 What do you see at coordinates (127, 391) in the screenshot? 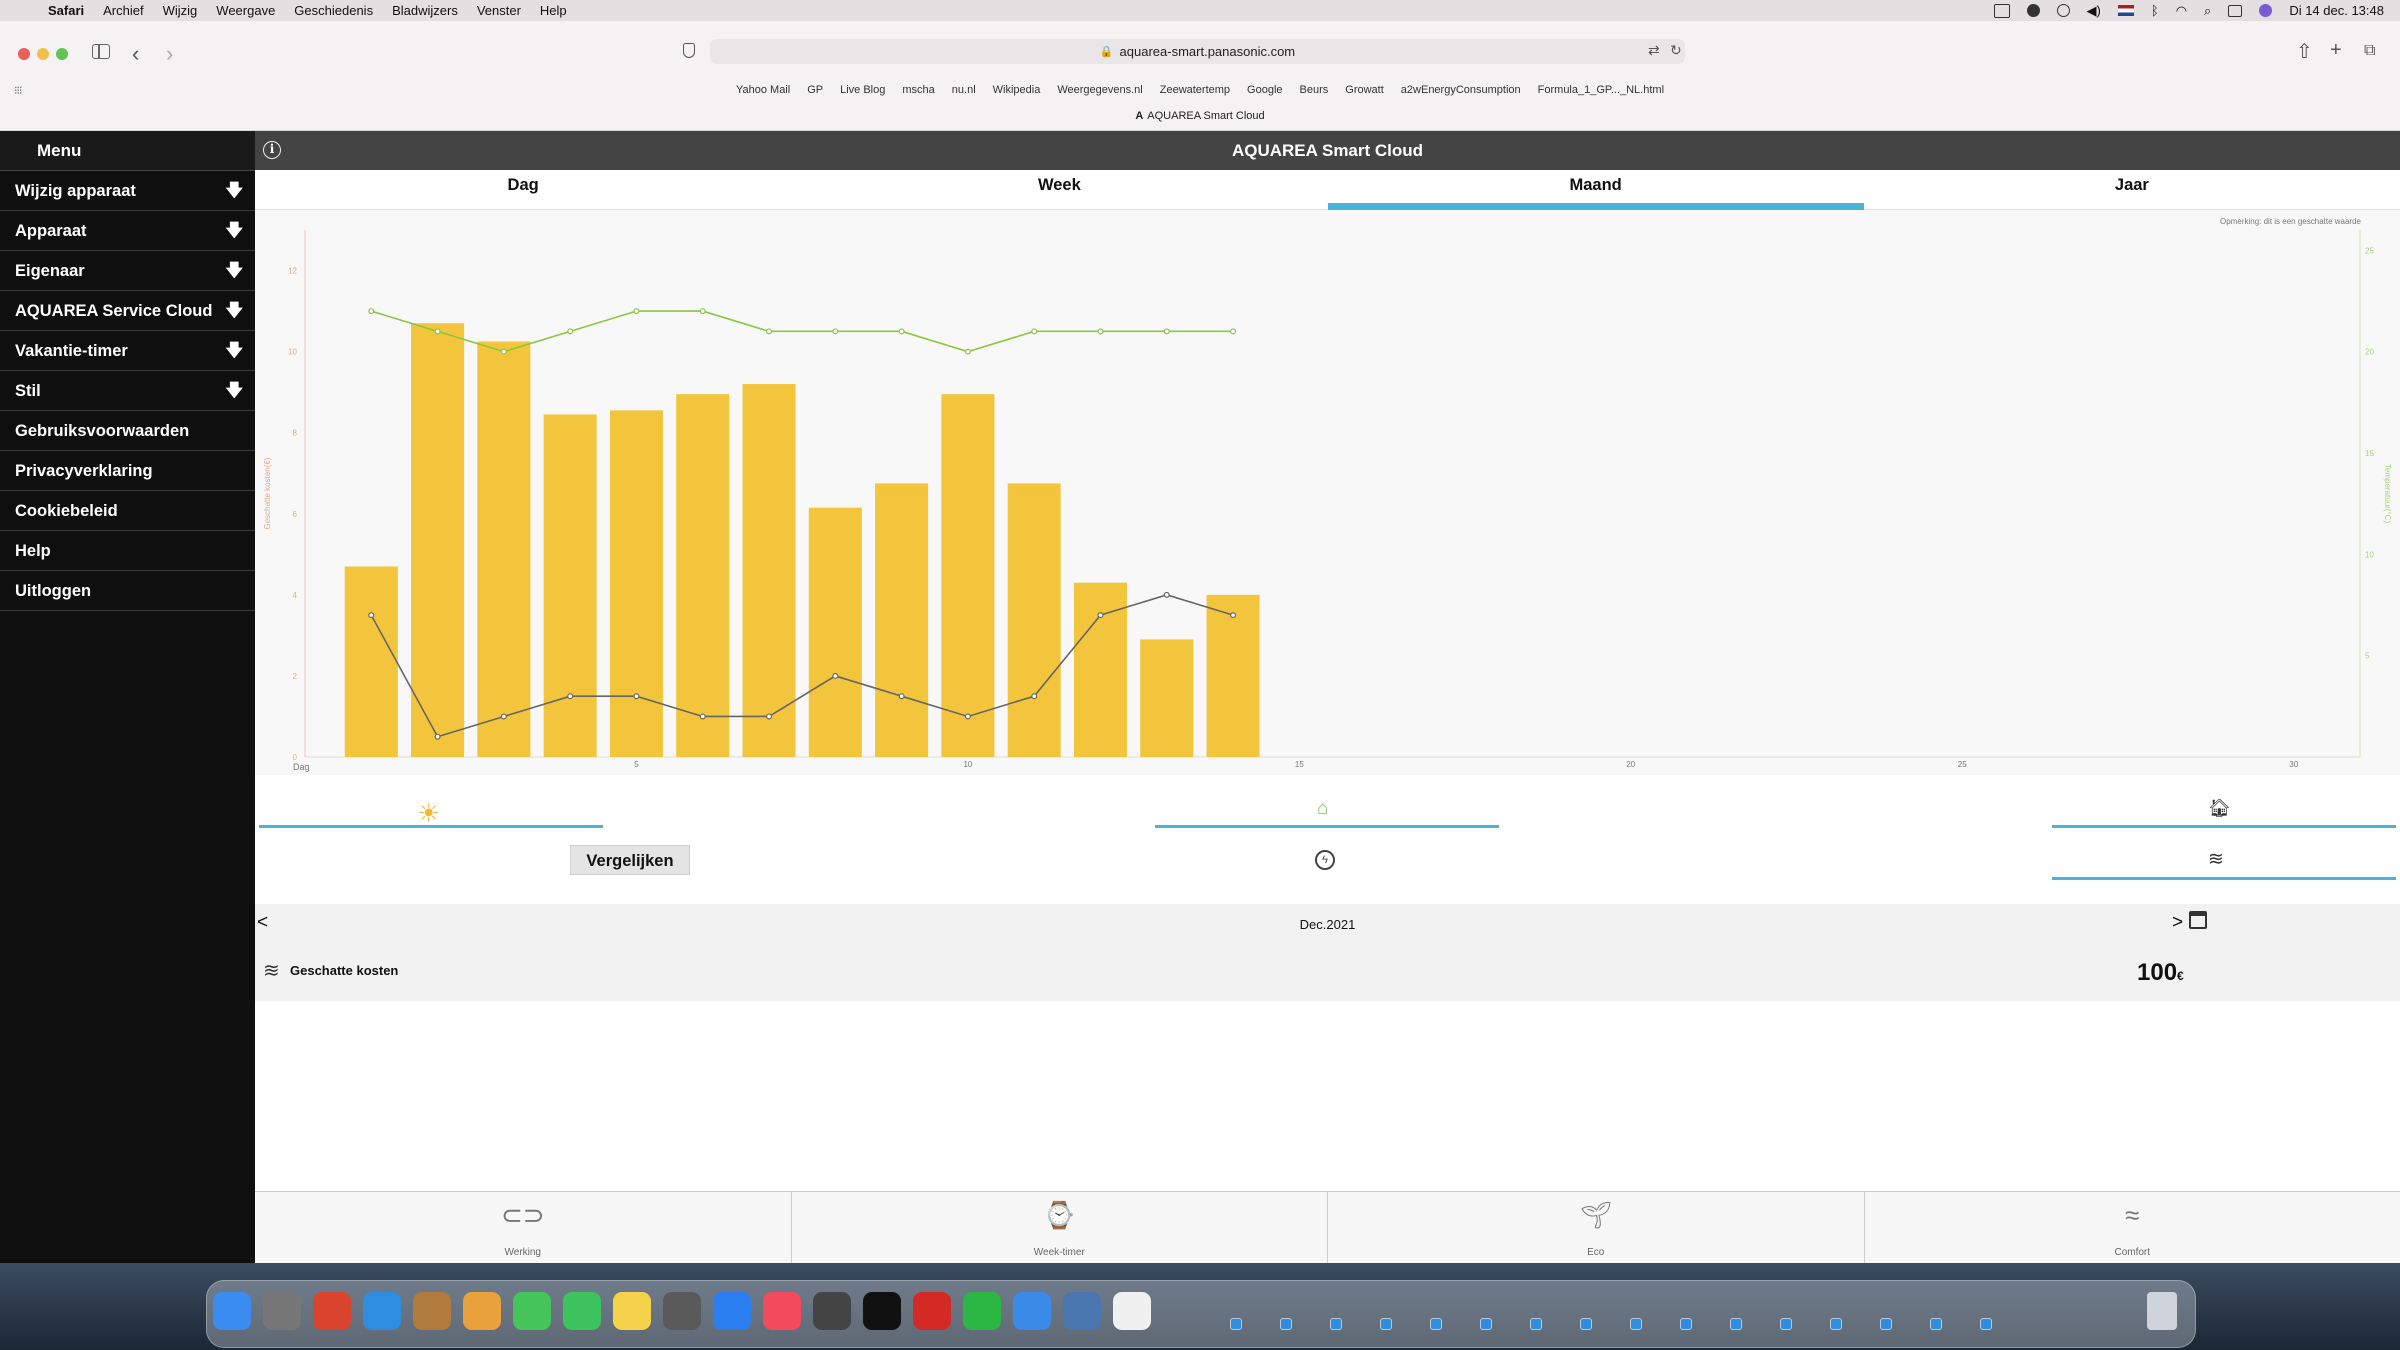
I see `menu-item: Stil 🡇` at bounding box center [127, 391].